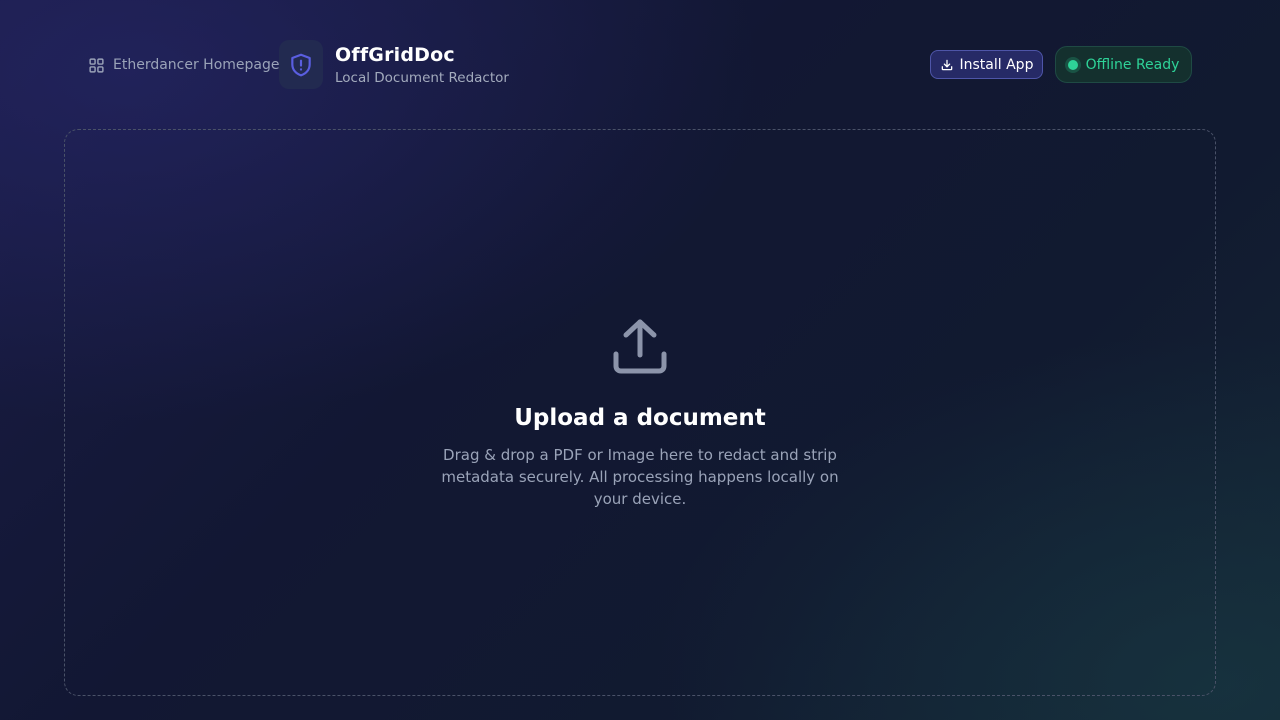  What do you see at coordinates (640, 346) in the screenshot?
I see `upload-icon` at bounding box center [640, 346].